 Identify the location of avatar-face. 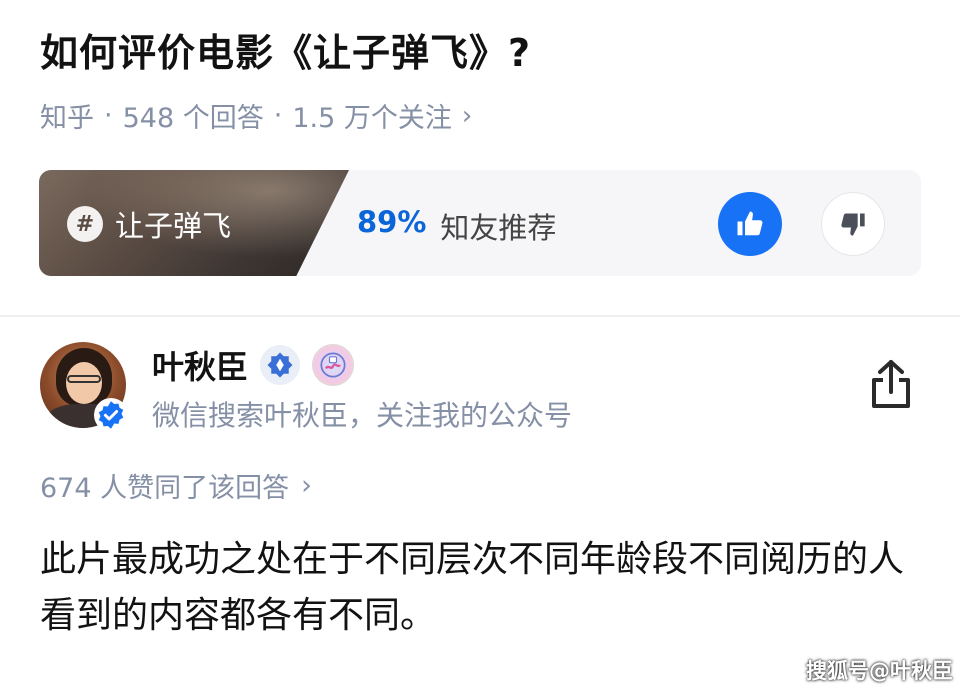
(84, 383).